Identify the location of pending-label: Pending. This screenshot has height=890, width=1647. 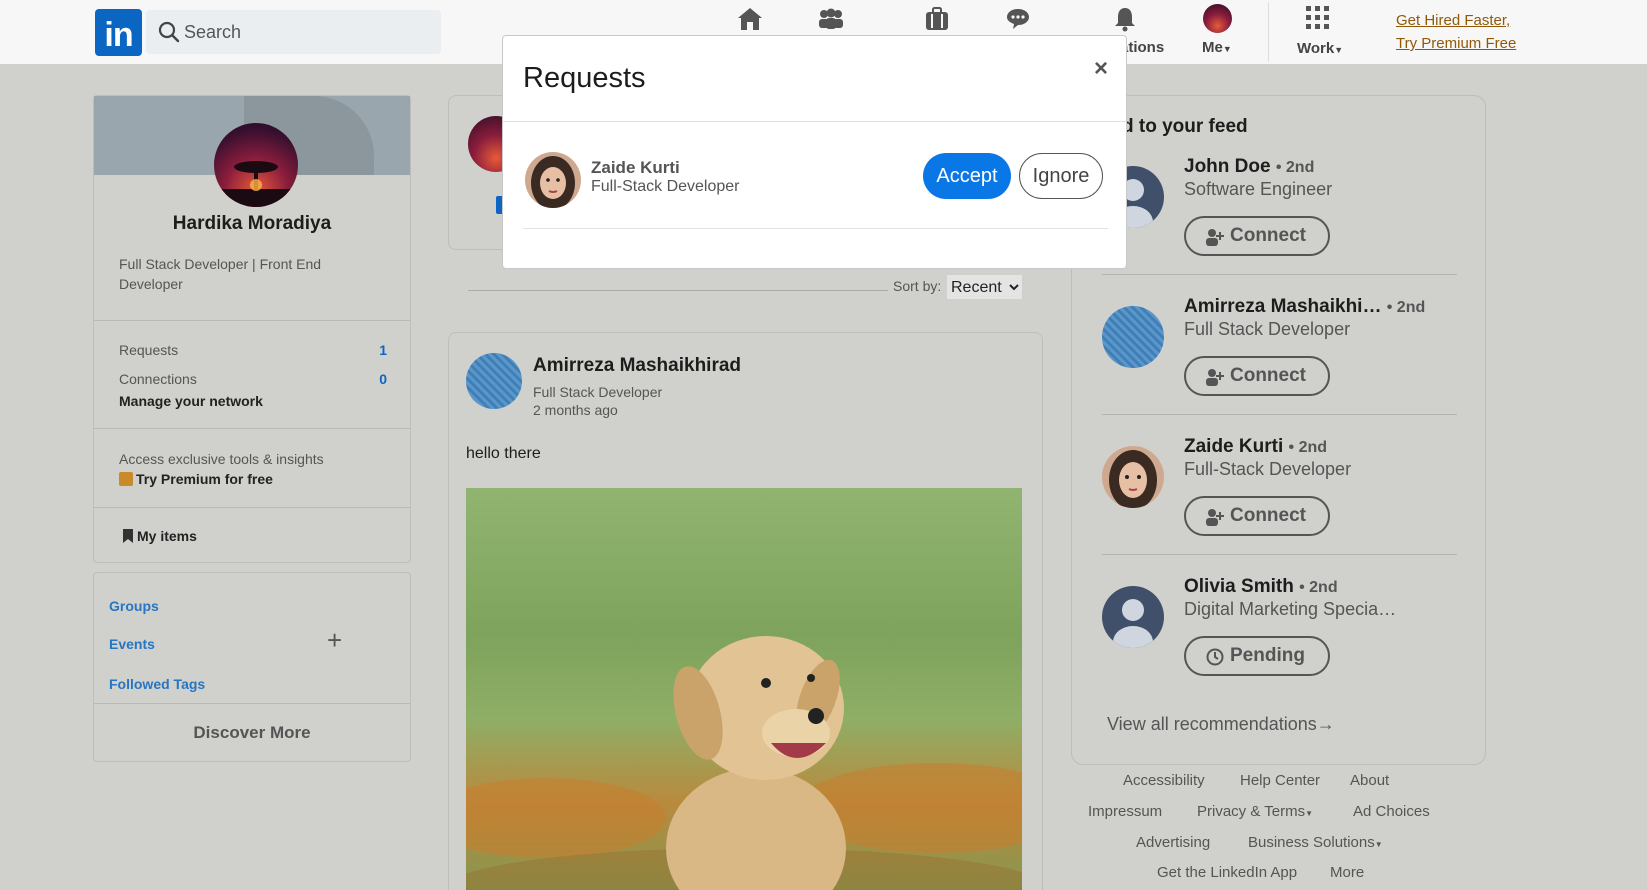
(1267, 655).